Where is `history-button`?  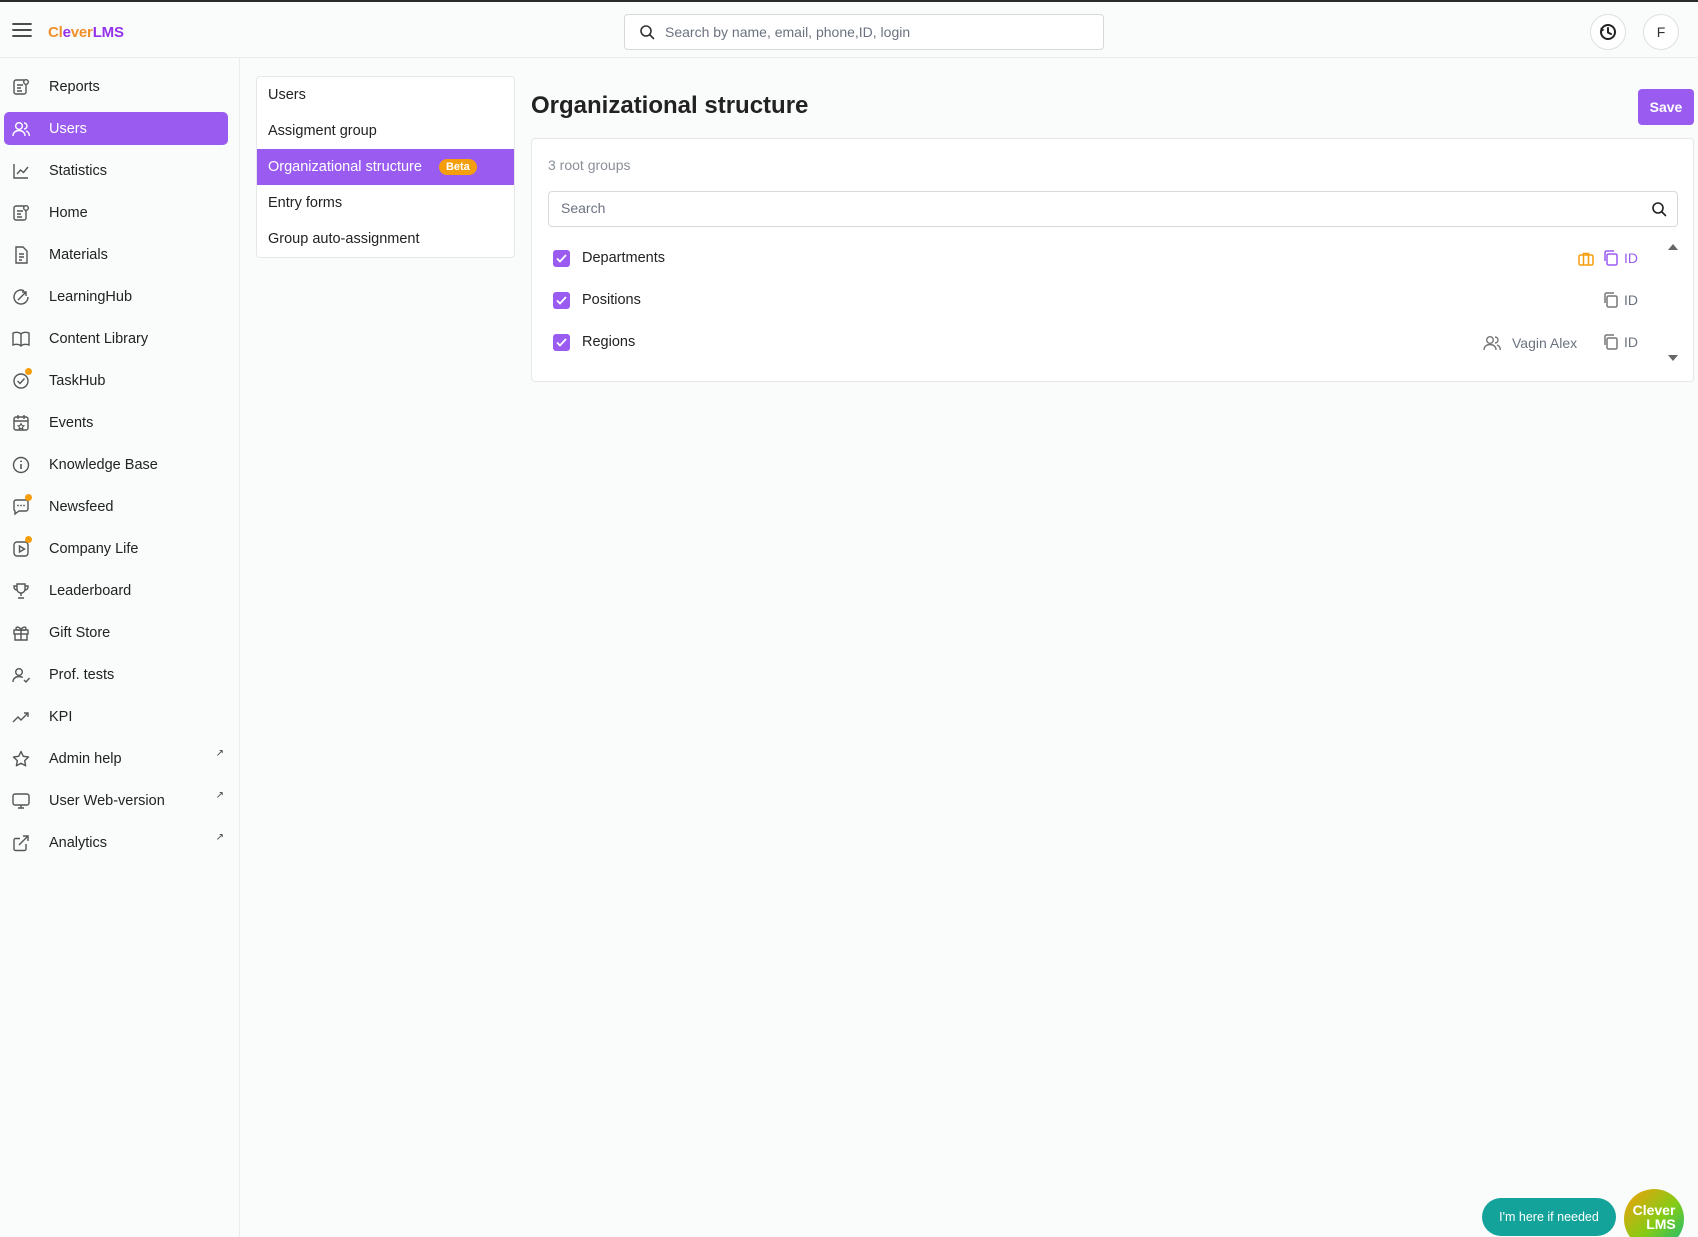 history-button is located at coordinates (1608, 32).